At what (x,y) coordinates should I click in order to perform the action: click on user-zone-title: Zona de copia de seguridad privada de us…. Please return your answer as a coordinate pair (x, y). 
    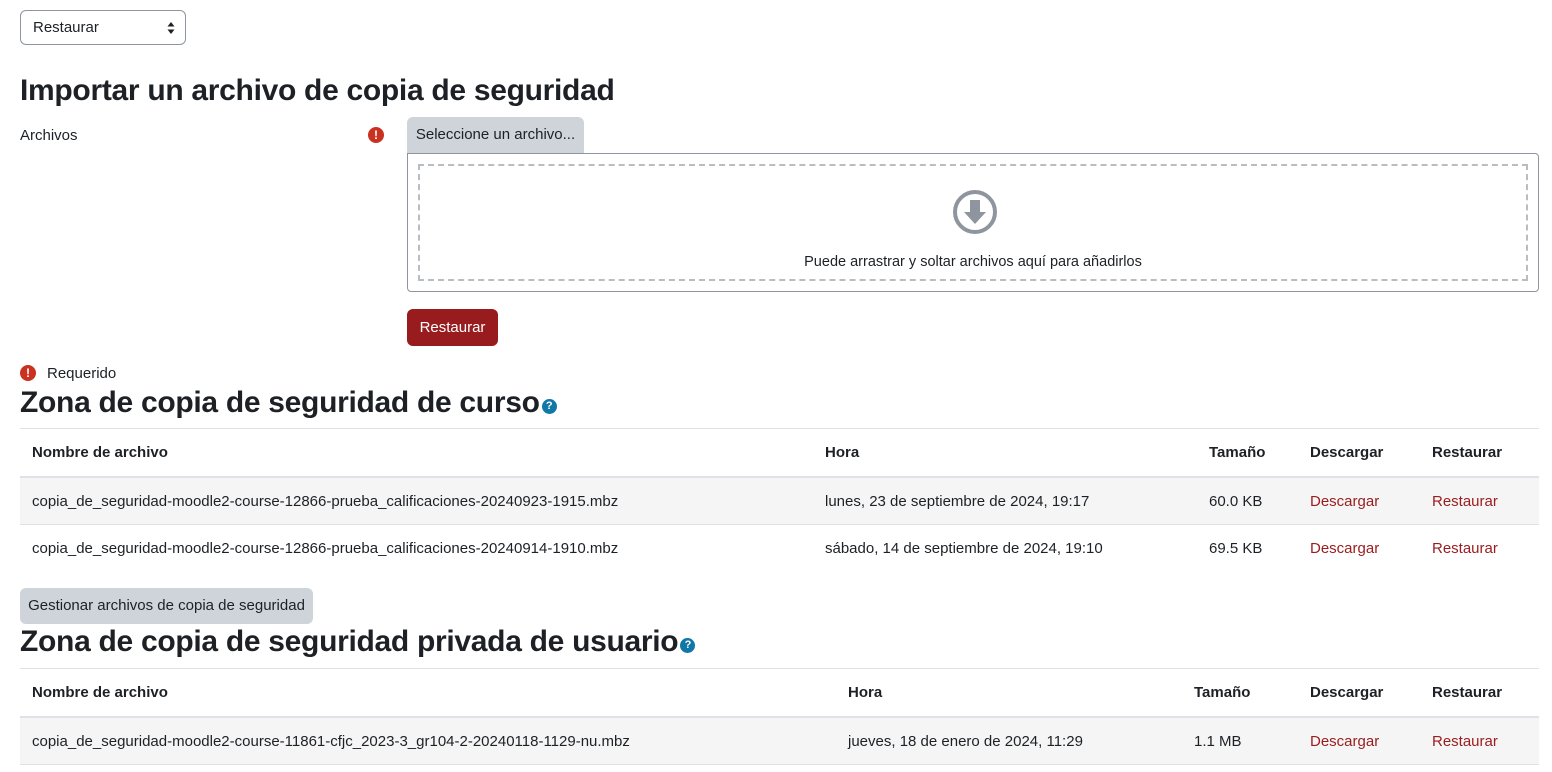
    Looking at the image, I should click on (358, 642).